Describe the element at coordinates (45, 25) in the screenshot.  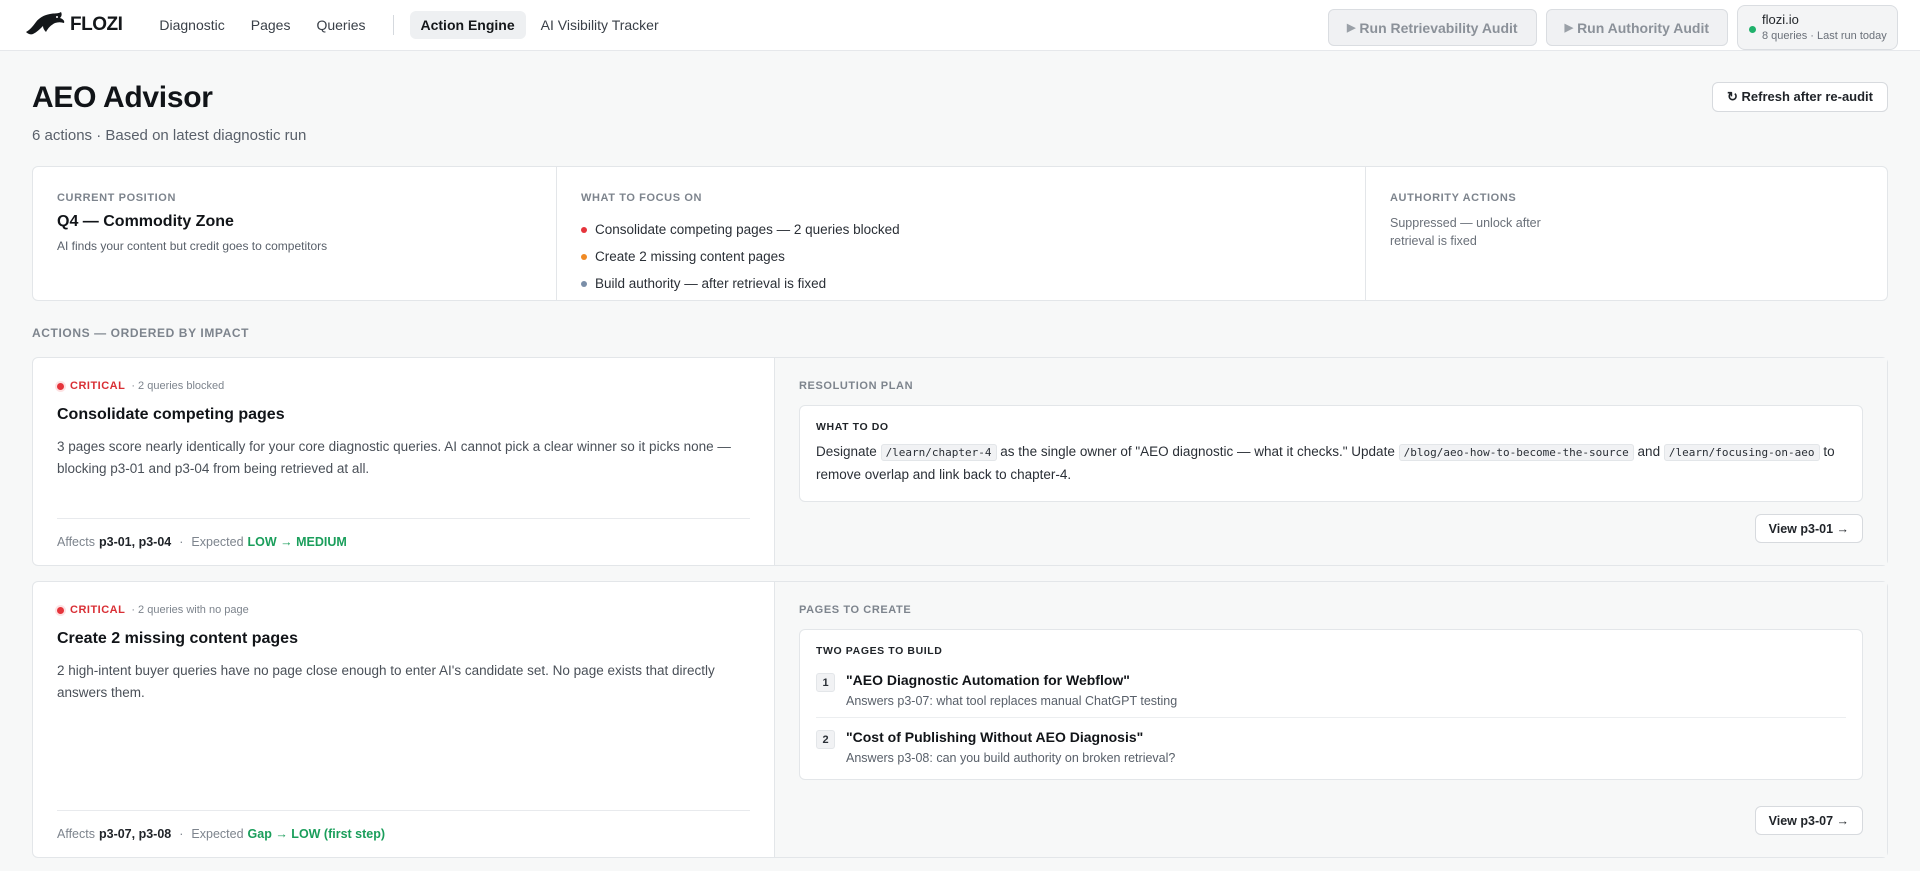
I see `panther-logo-icon` at that location.